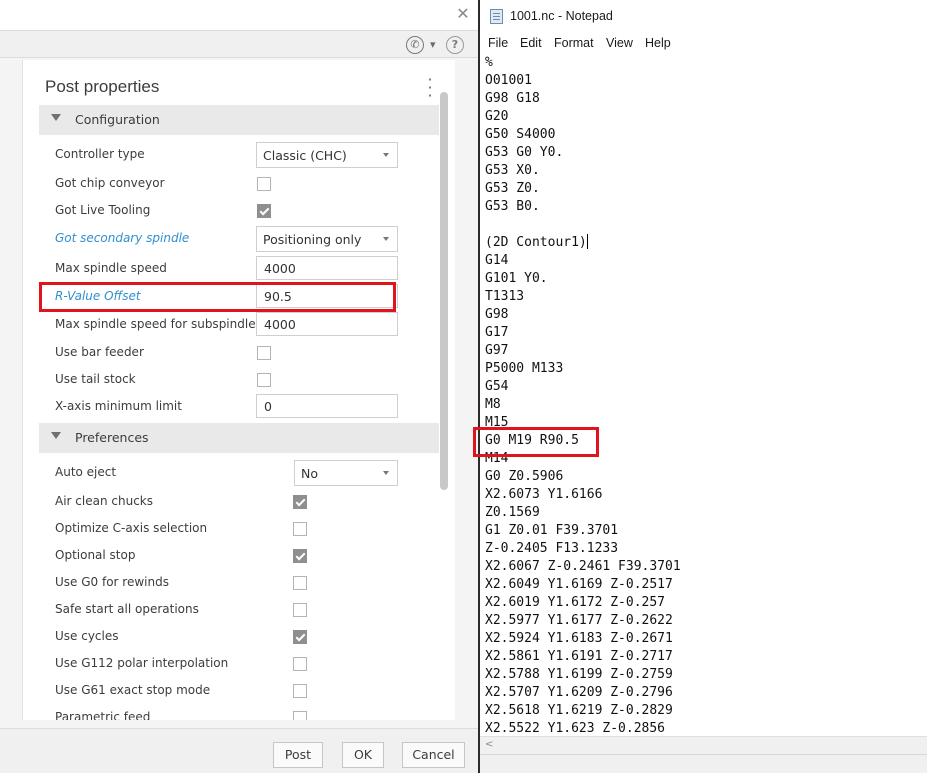 This screenshot has width=927, height=773. I want to click on auto-eject-select: No, so click(346, 473).